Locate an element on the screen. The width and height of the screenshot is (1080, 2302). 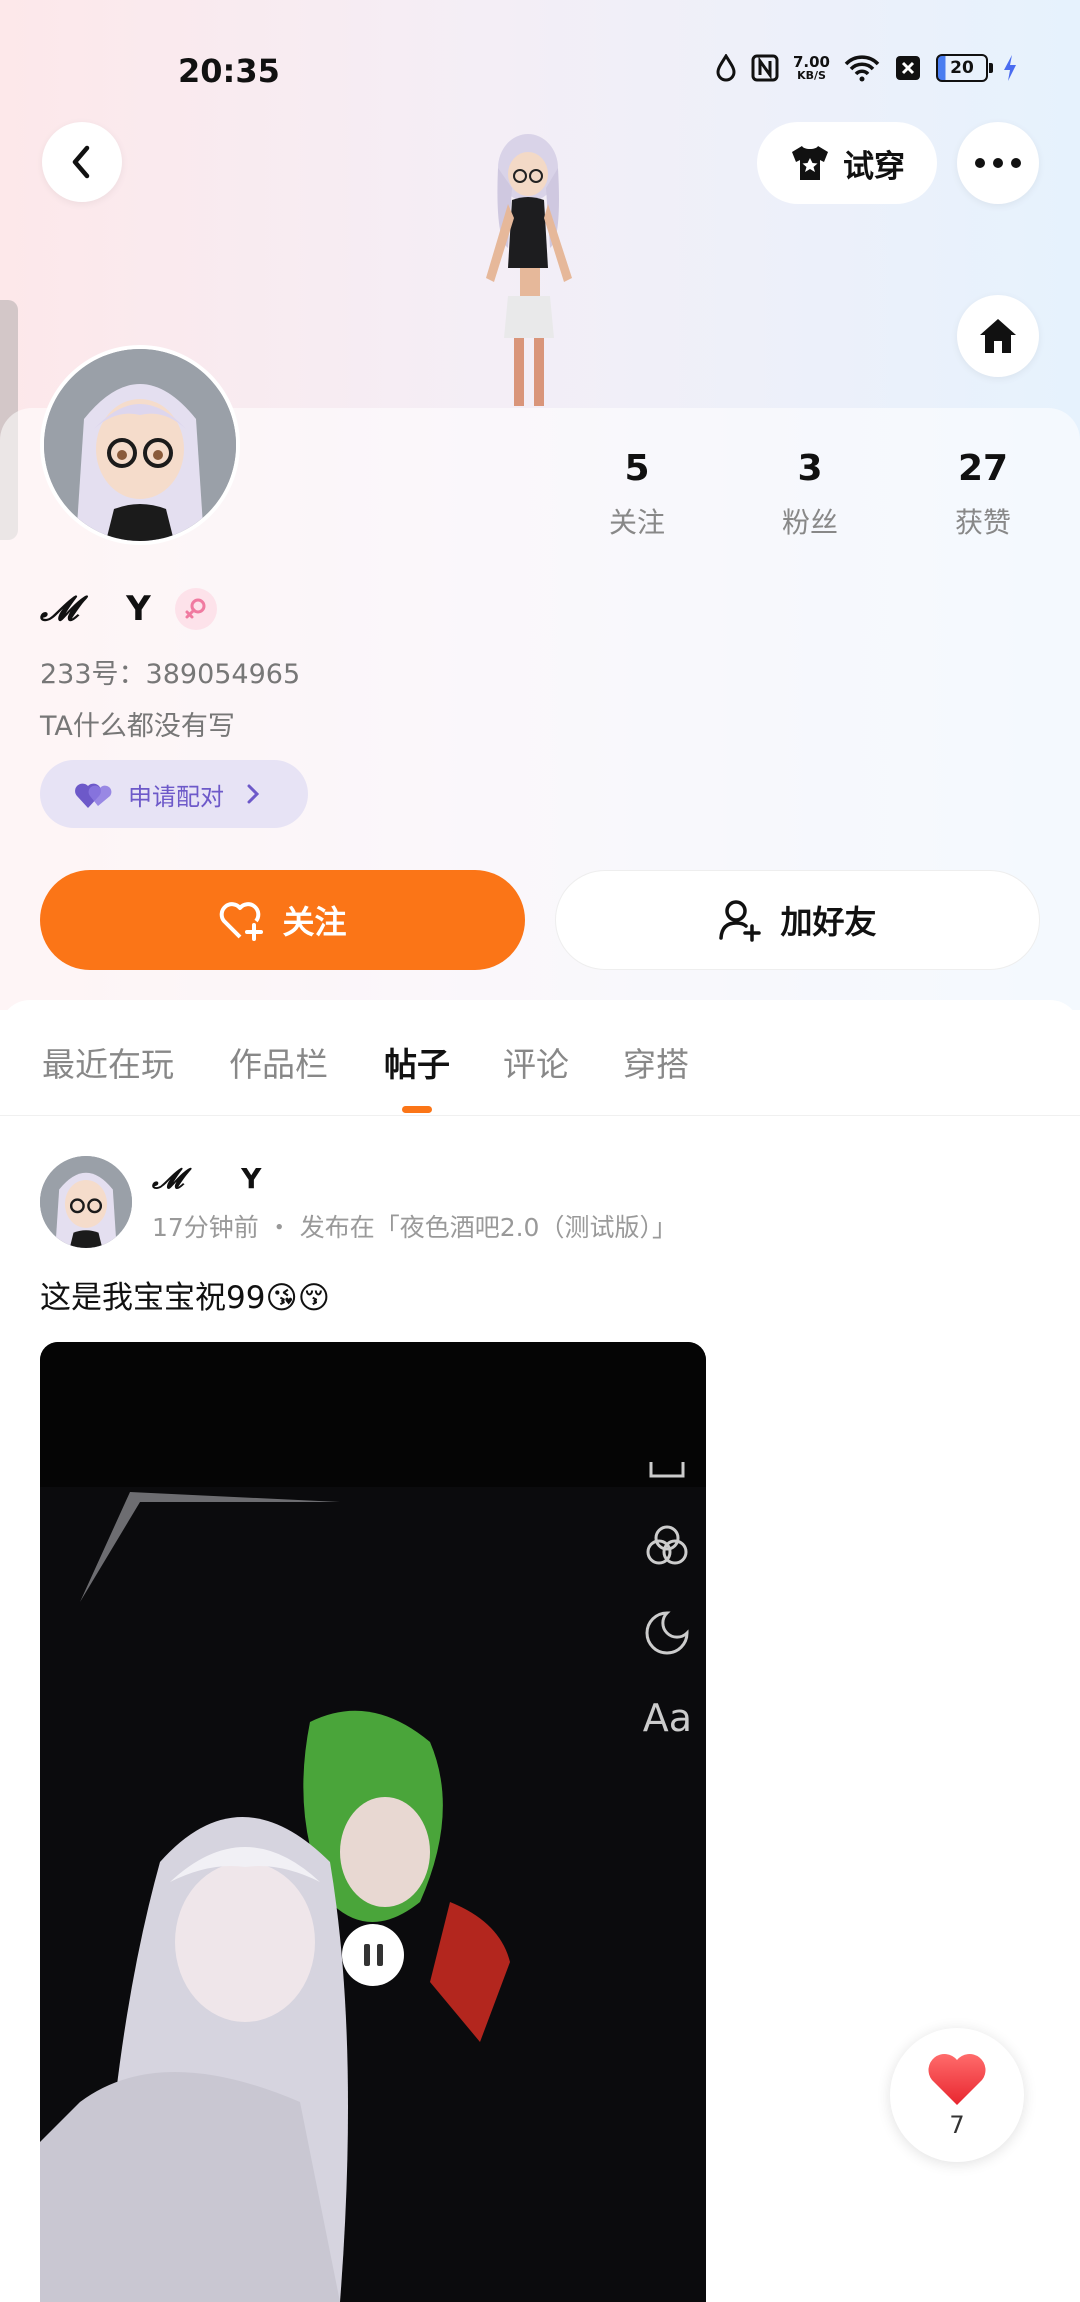
tab-recently-played: 最近在玩 is located at coordinates (108, 1062).